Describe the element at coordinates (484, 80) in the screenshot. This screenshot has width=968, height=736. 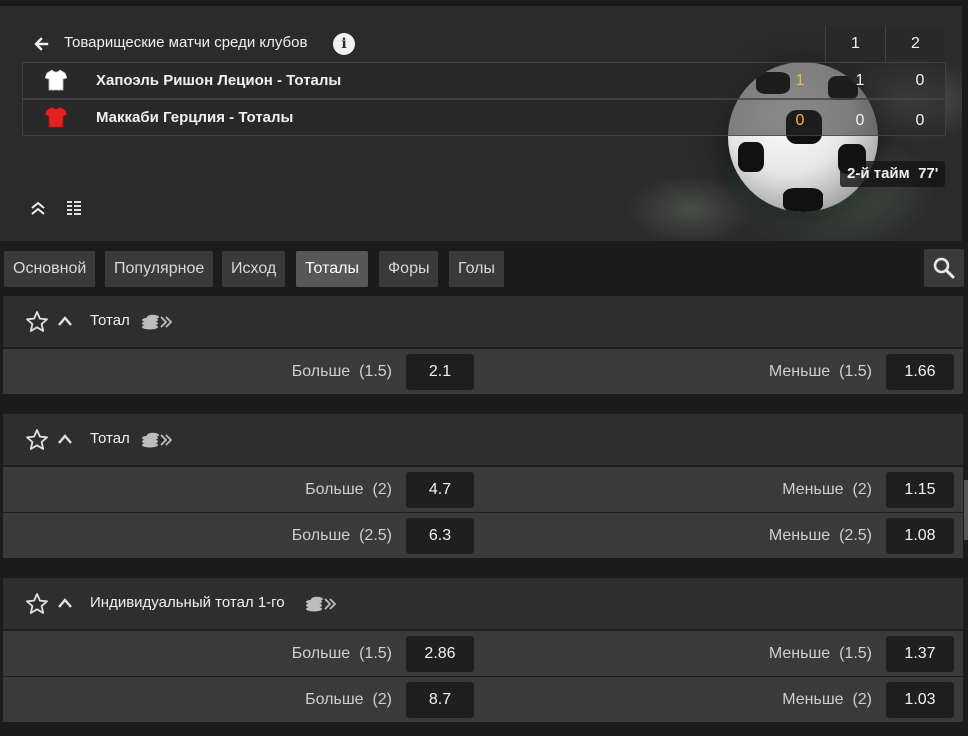
I see `team-row-home: Хапоэль Ришон Лецион - Тоталы 1 1 0` at that location.